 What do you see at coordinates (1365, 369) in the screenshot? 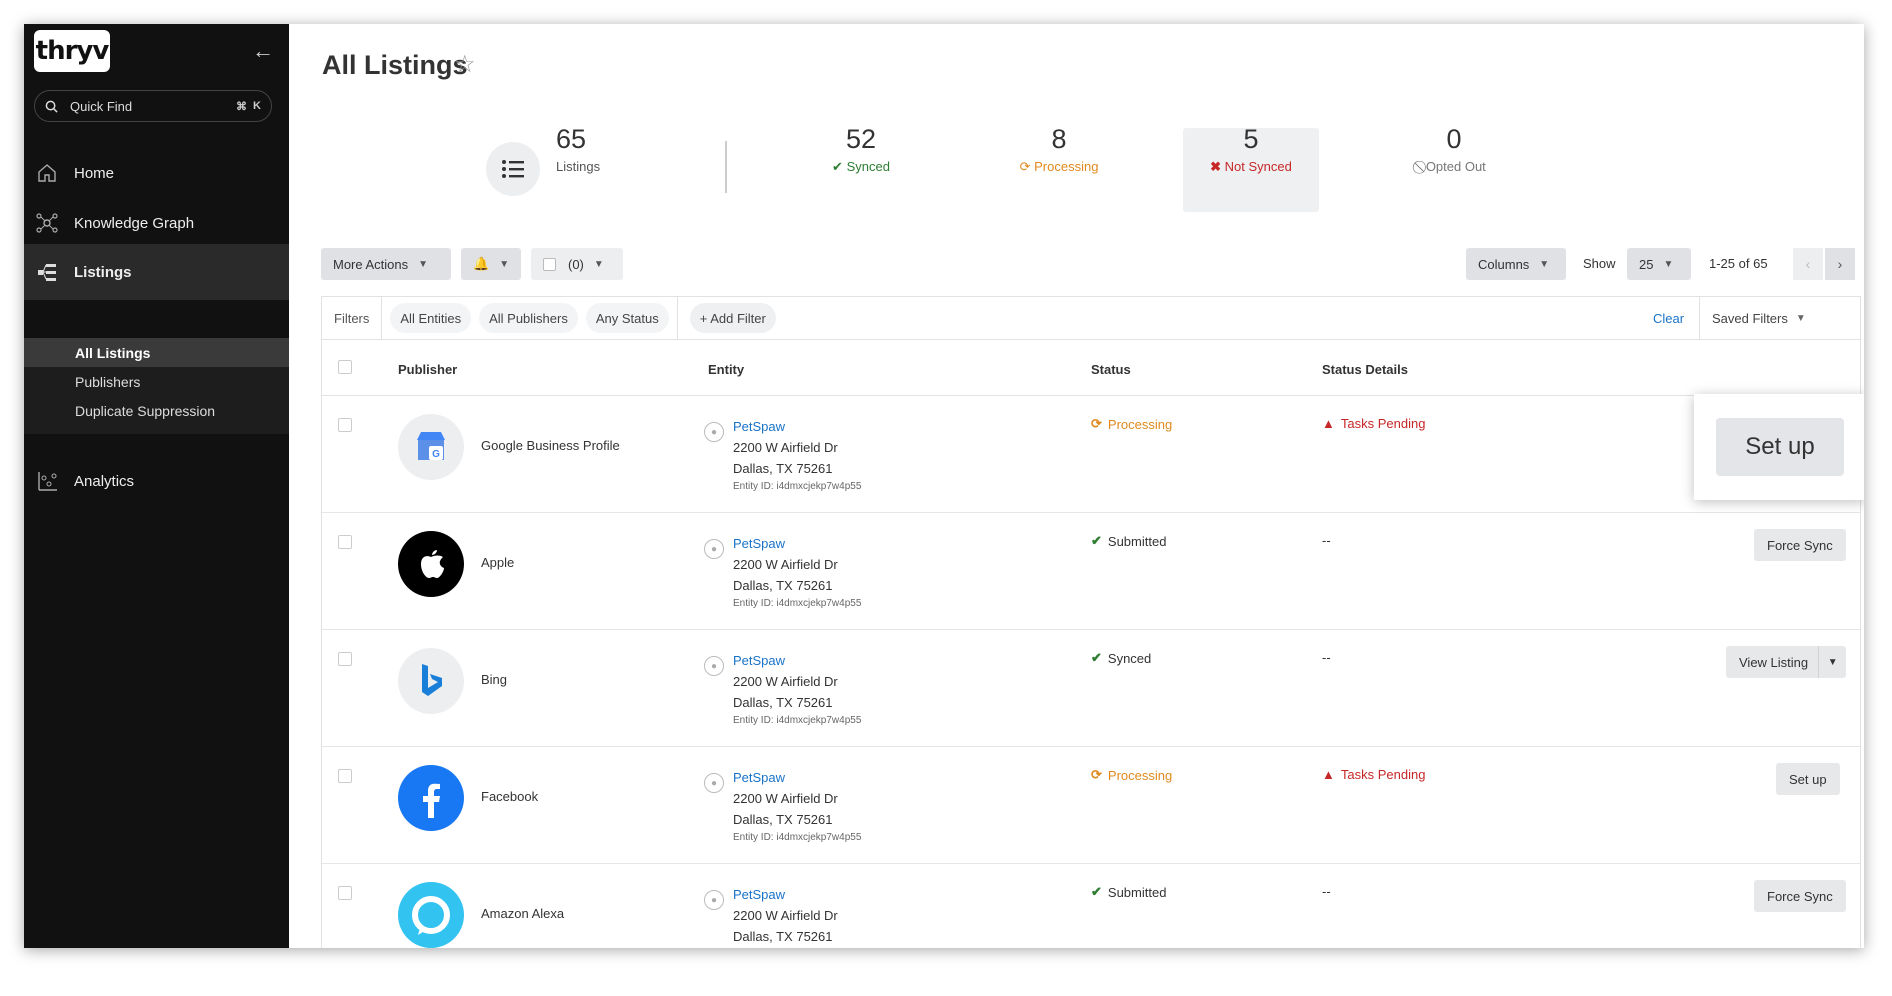
I see `header-status-details: Status Details` at bounding box center [1365, 369].